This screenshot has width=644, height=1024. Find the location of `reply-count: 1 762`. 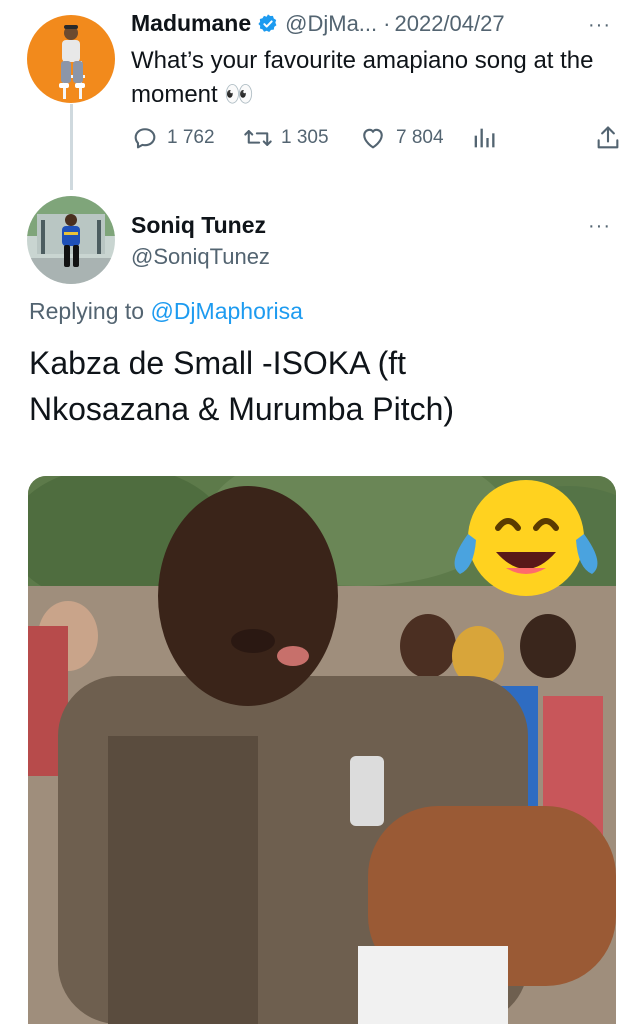

reply-count: 1 762 is located at coordinates (191, 137).